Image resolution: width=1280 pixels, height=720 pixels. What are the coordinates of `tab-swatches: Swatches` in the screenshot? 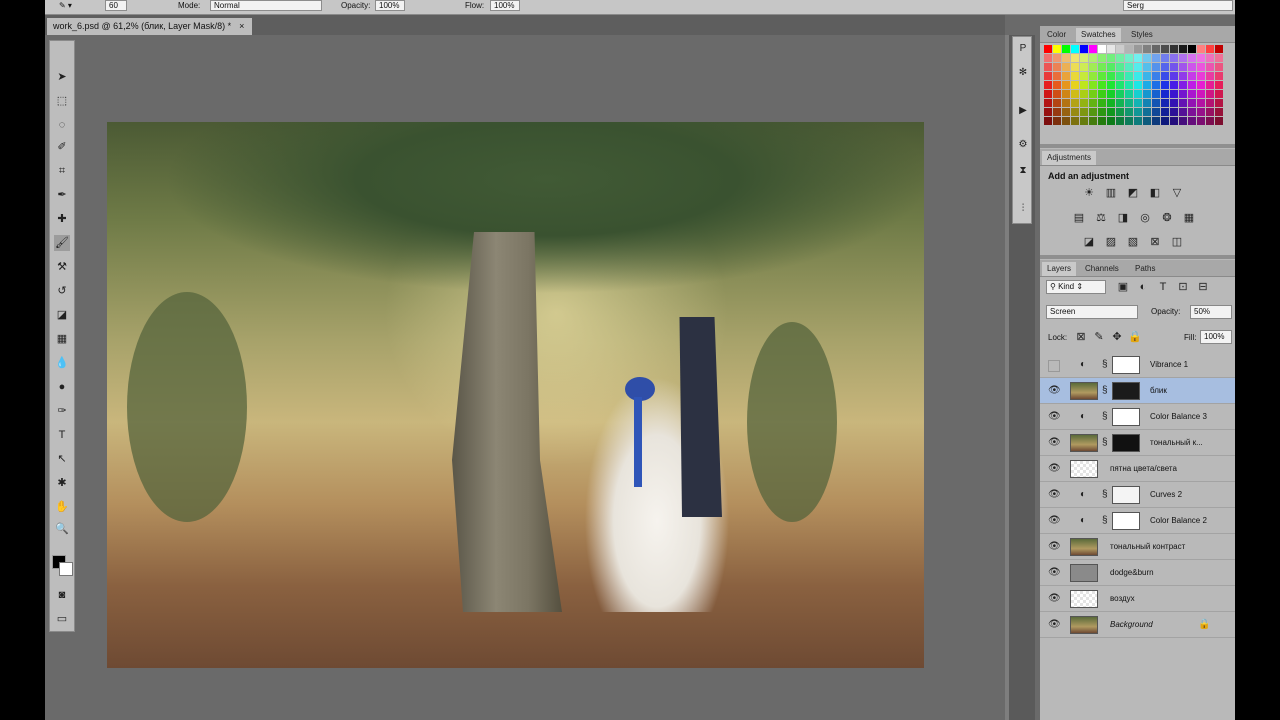 It's located at (1098, 35).